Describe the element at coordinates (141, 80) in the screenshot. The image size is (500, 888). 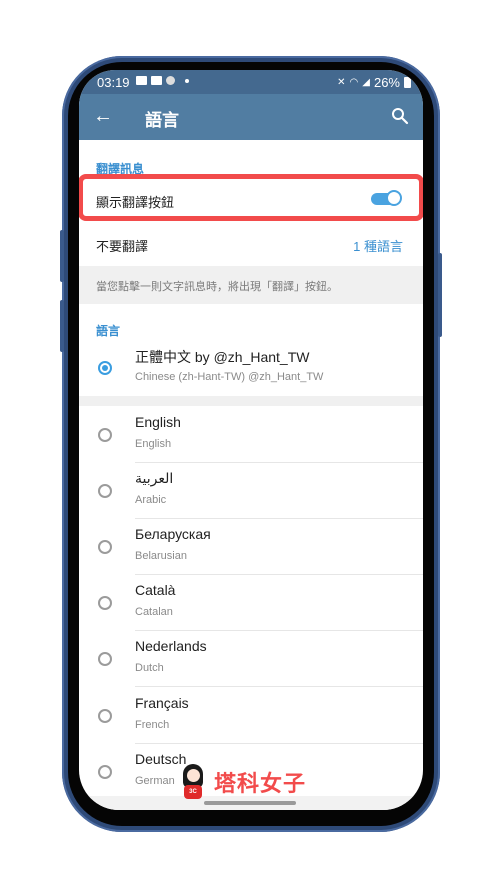
I see `gallery-icon` at that location.